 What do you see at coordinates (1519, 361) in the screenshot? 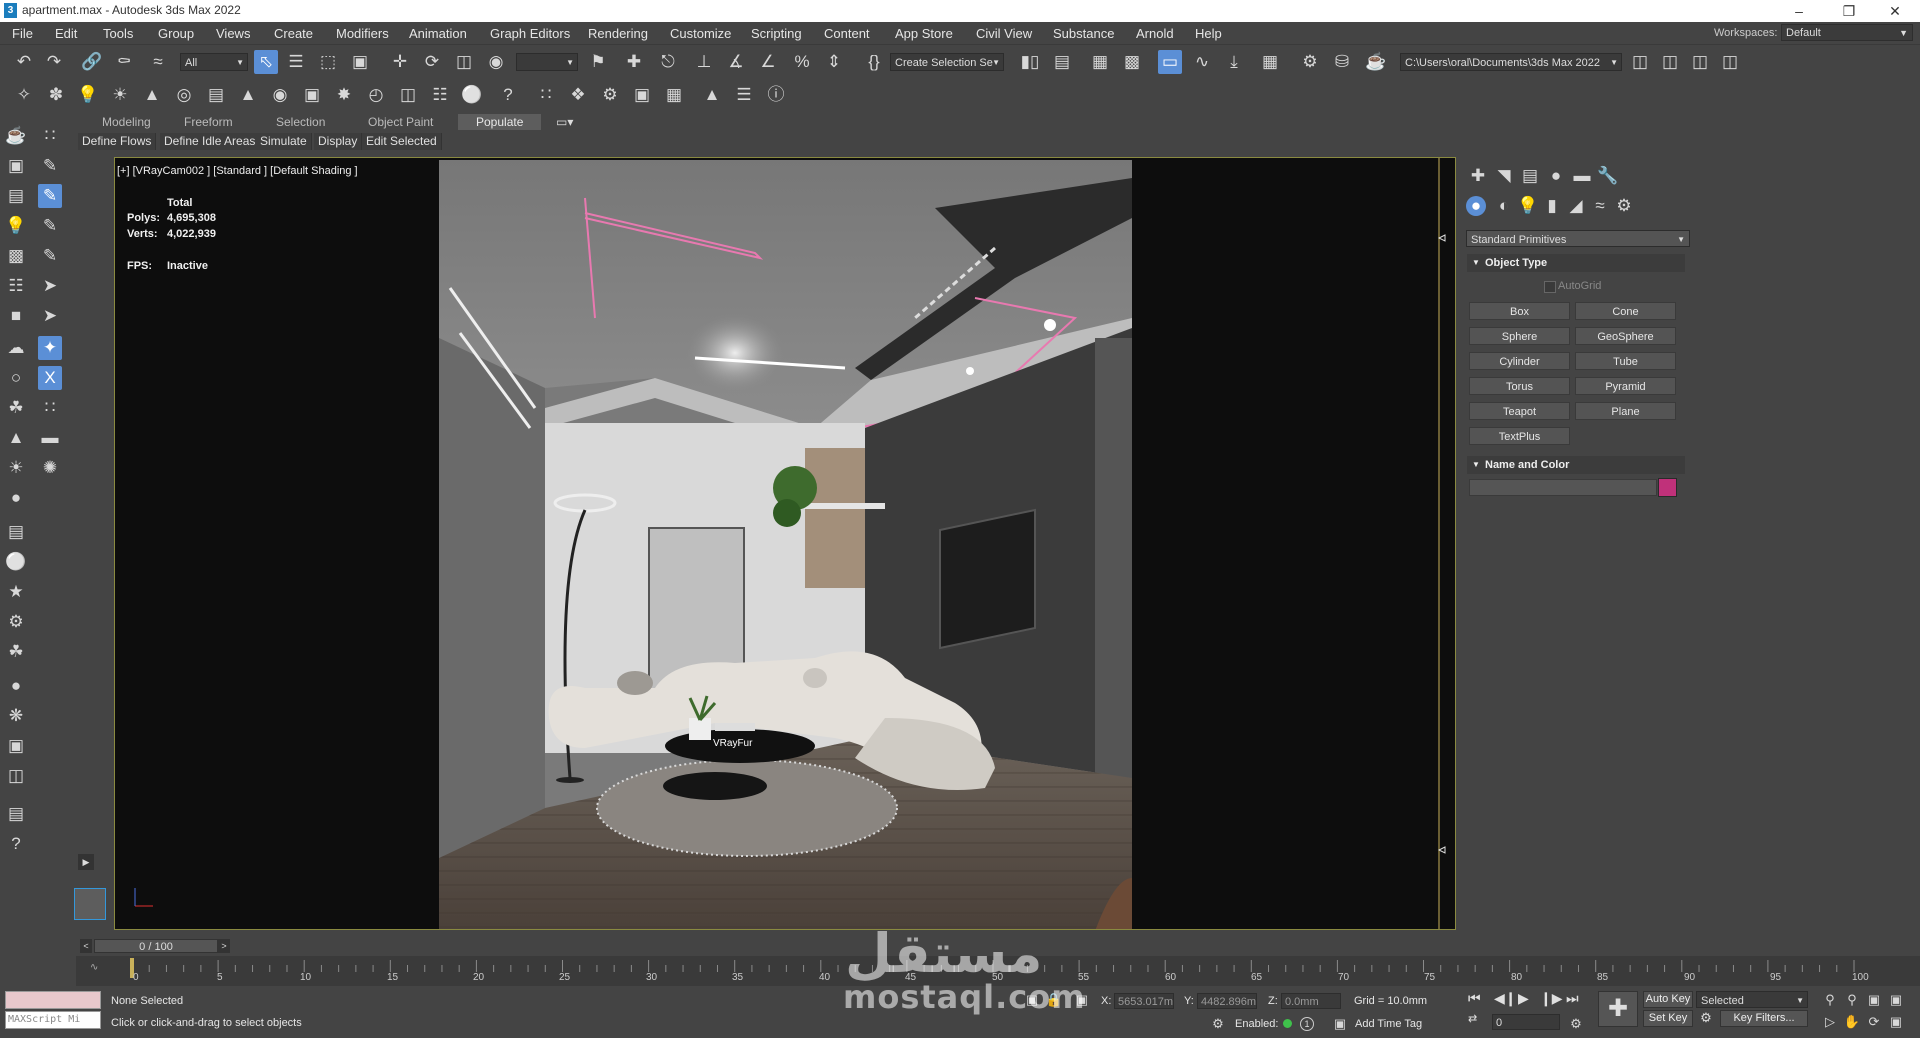
I see `cylinder-button: Cylinder` at bounding box center [1519, 361].